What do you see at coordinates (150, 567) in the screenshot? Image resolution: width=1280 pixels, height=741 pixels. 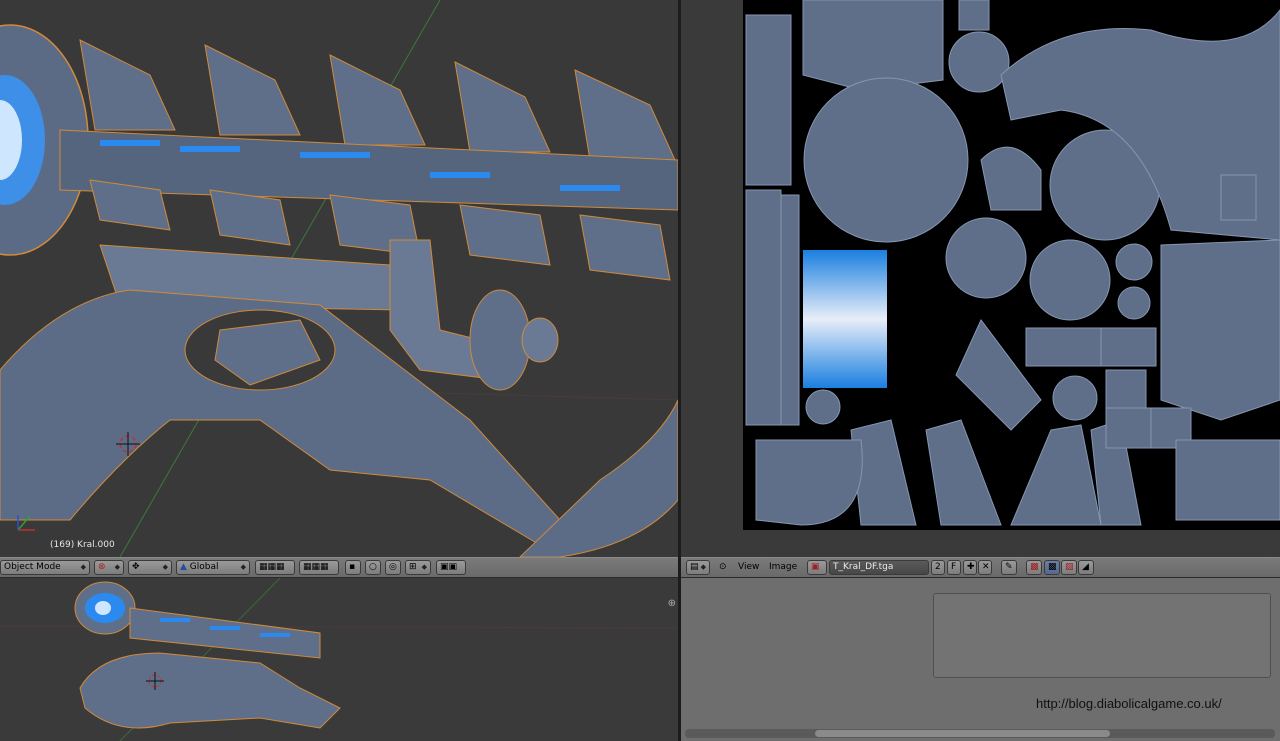 I see `pivot-point-button: ✥ ◆` at bounding box center [150, 567].